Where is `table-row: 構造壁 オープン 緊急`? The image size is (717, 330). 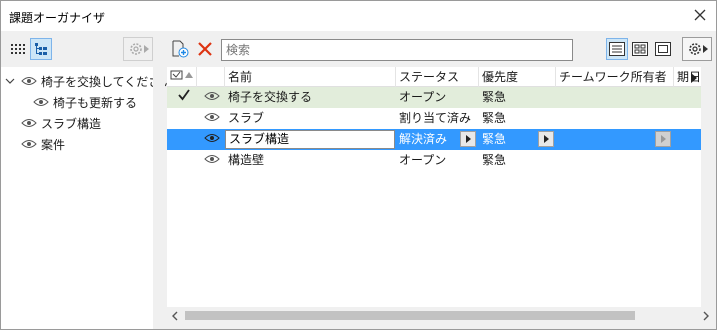 table-row: 構造壁 オープン 緊急 is located at coordinates (434, 160).